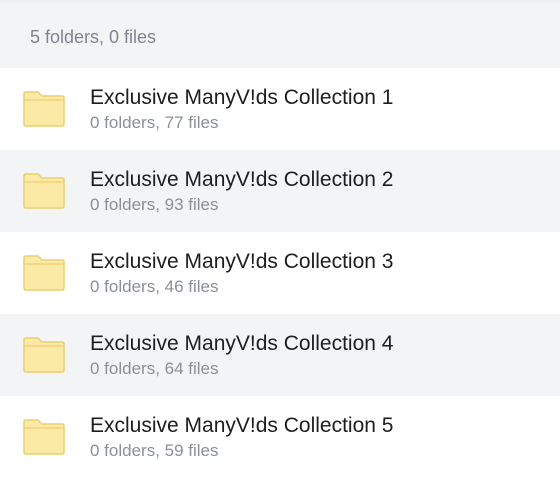 This screenshot has height=500, width=560. What do you see at coordinates (242, 97) in the screenshot?
I see `folder-title: Exclusive ManyV!ds Collection 1` at bounding box center [242, 97].